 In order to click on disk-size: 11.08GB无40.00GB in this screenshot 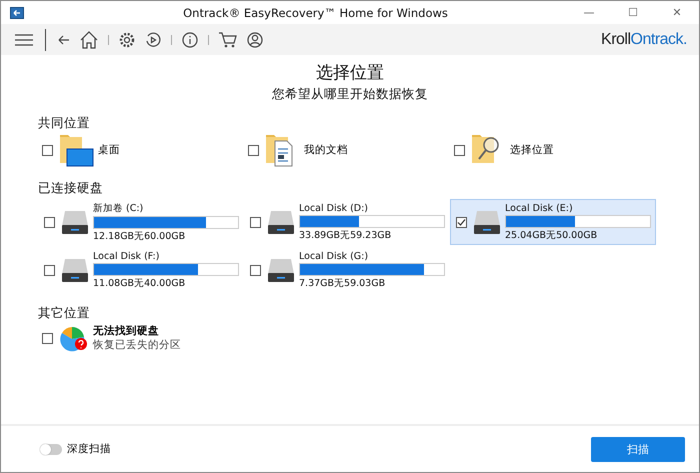, I will do `click(139, 283)`.